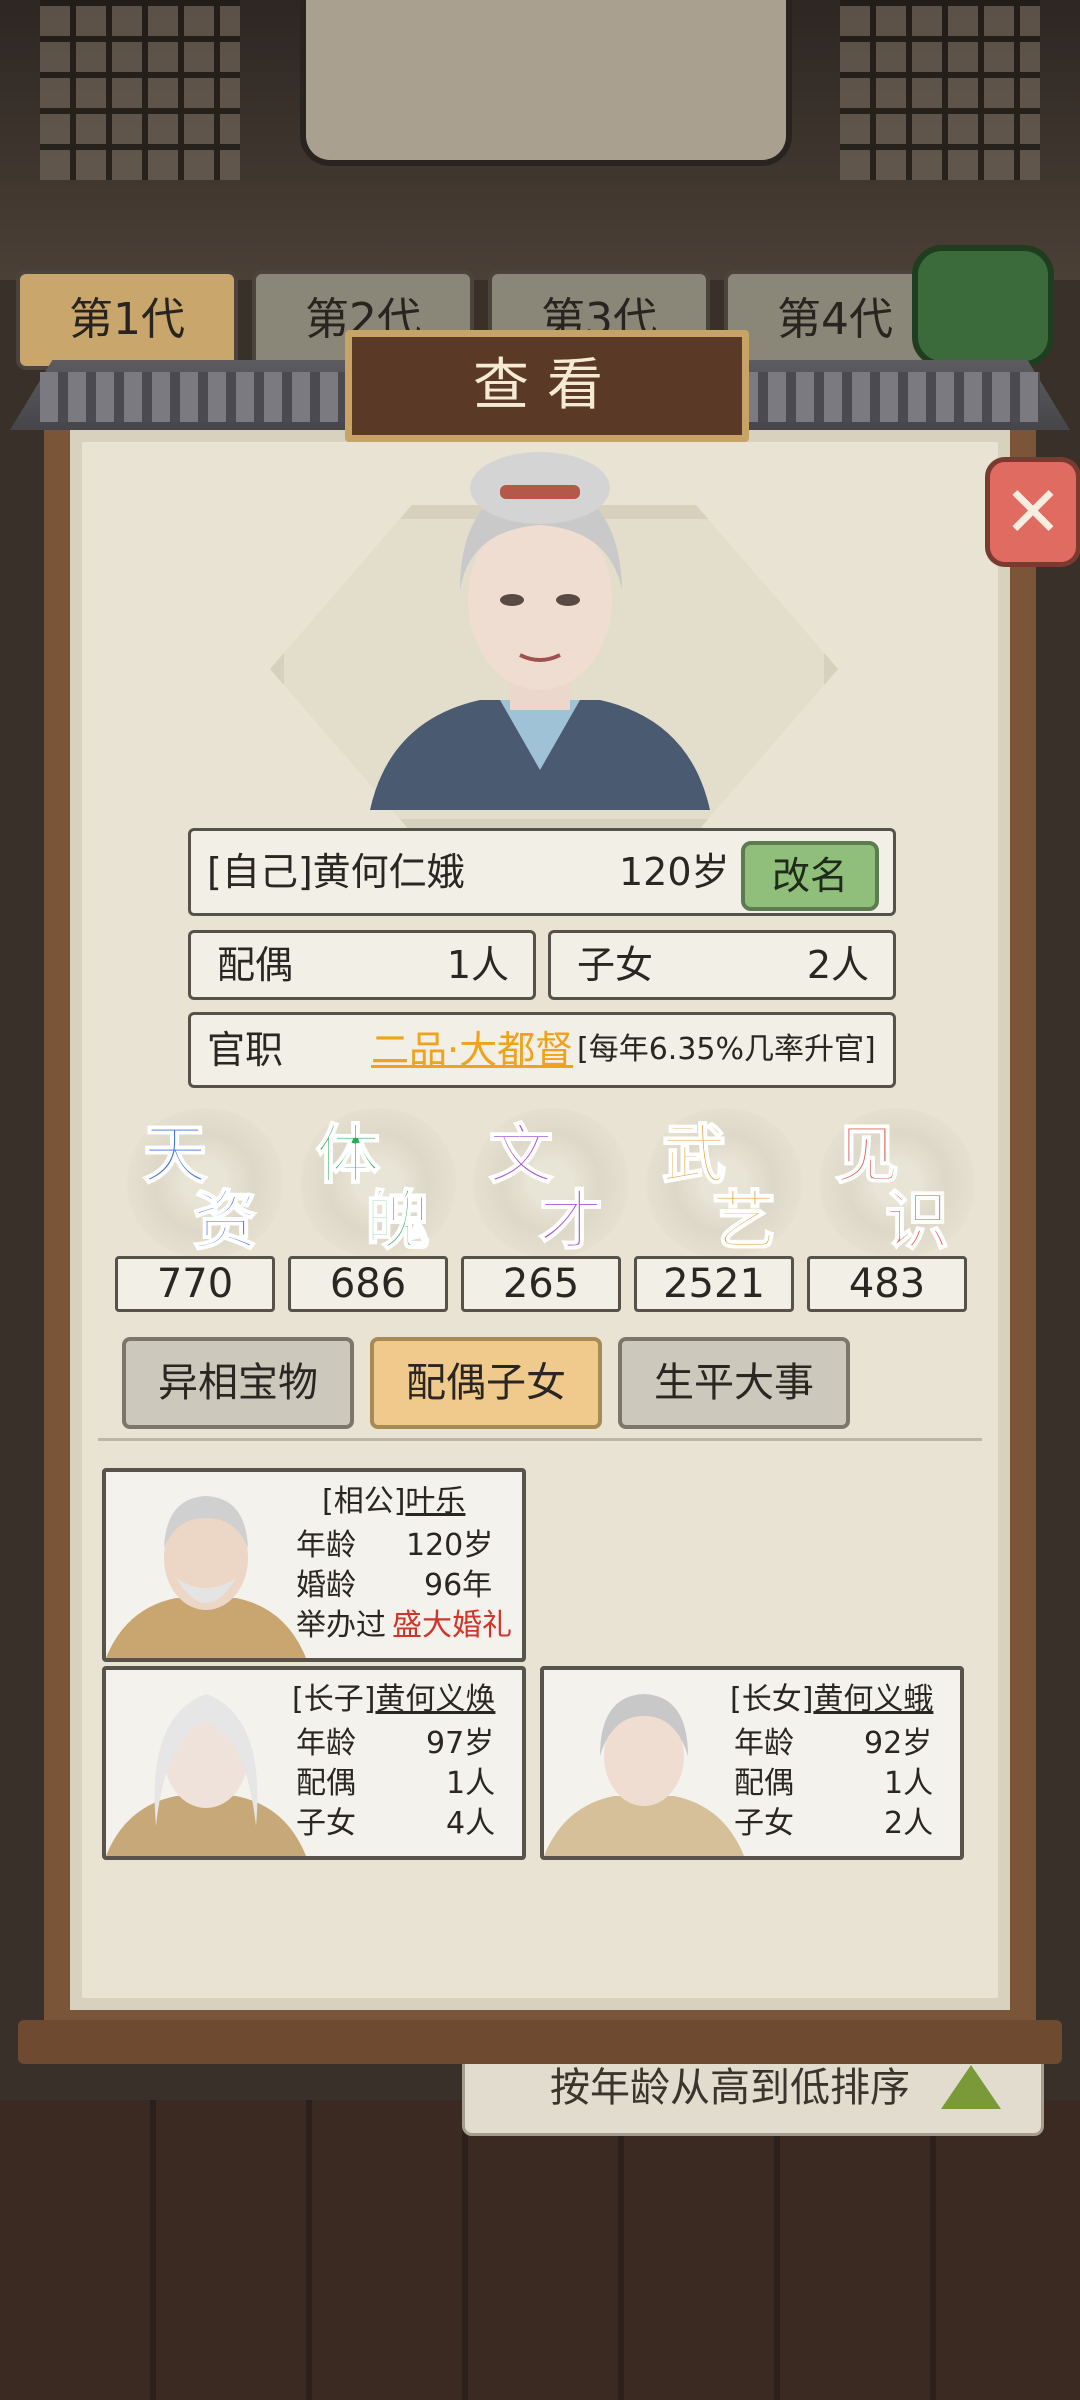 The height and width of the screenshot is (2400, 1080). I want to click on daughter-children-label: 子女, so click(764, 1823).